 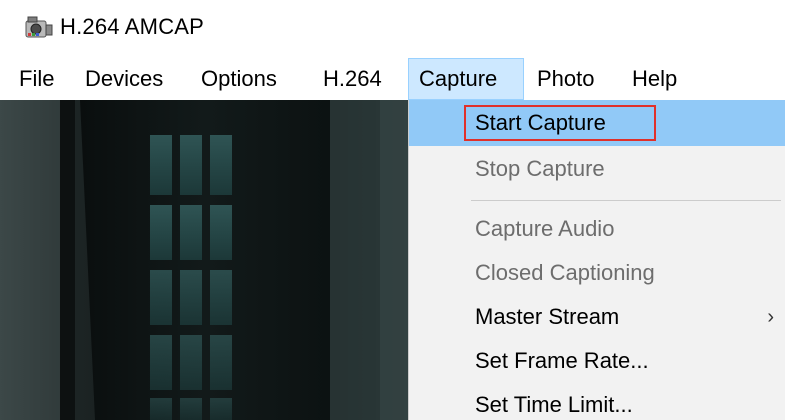 I want to click on menu-item-stop-capture: Stop Capture, so click(x=597, y=169).